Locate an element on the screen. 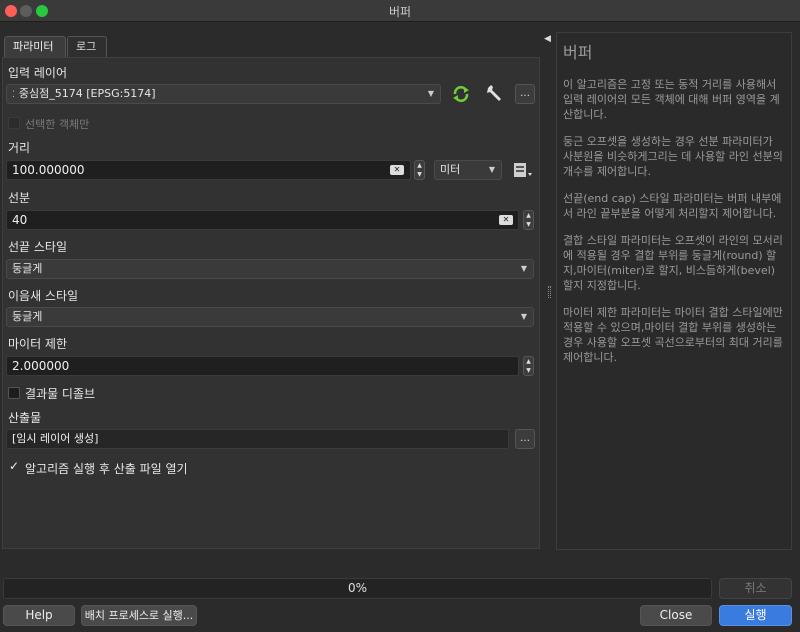 This screenshot has width=800, height=632. splitter-handle is located at coordinates (549, 292).